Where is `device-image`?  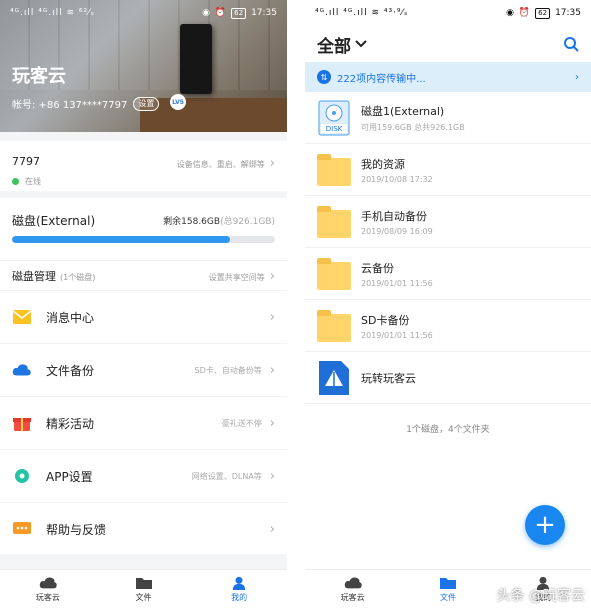 device-image is located at coordinates (196, 59).